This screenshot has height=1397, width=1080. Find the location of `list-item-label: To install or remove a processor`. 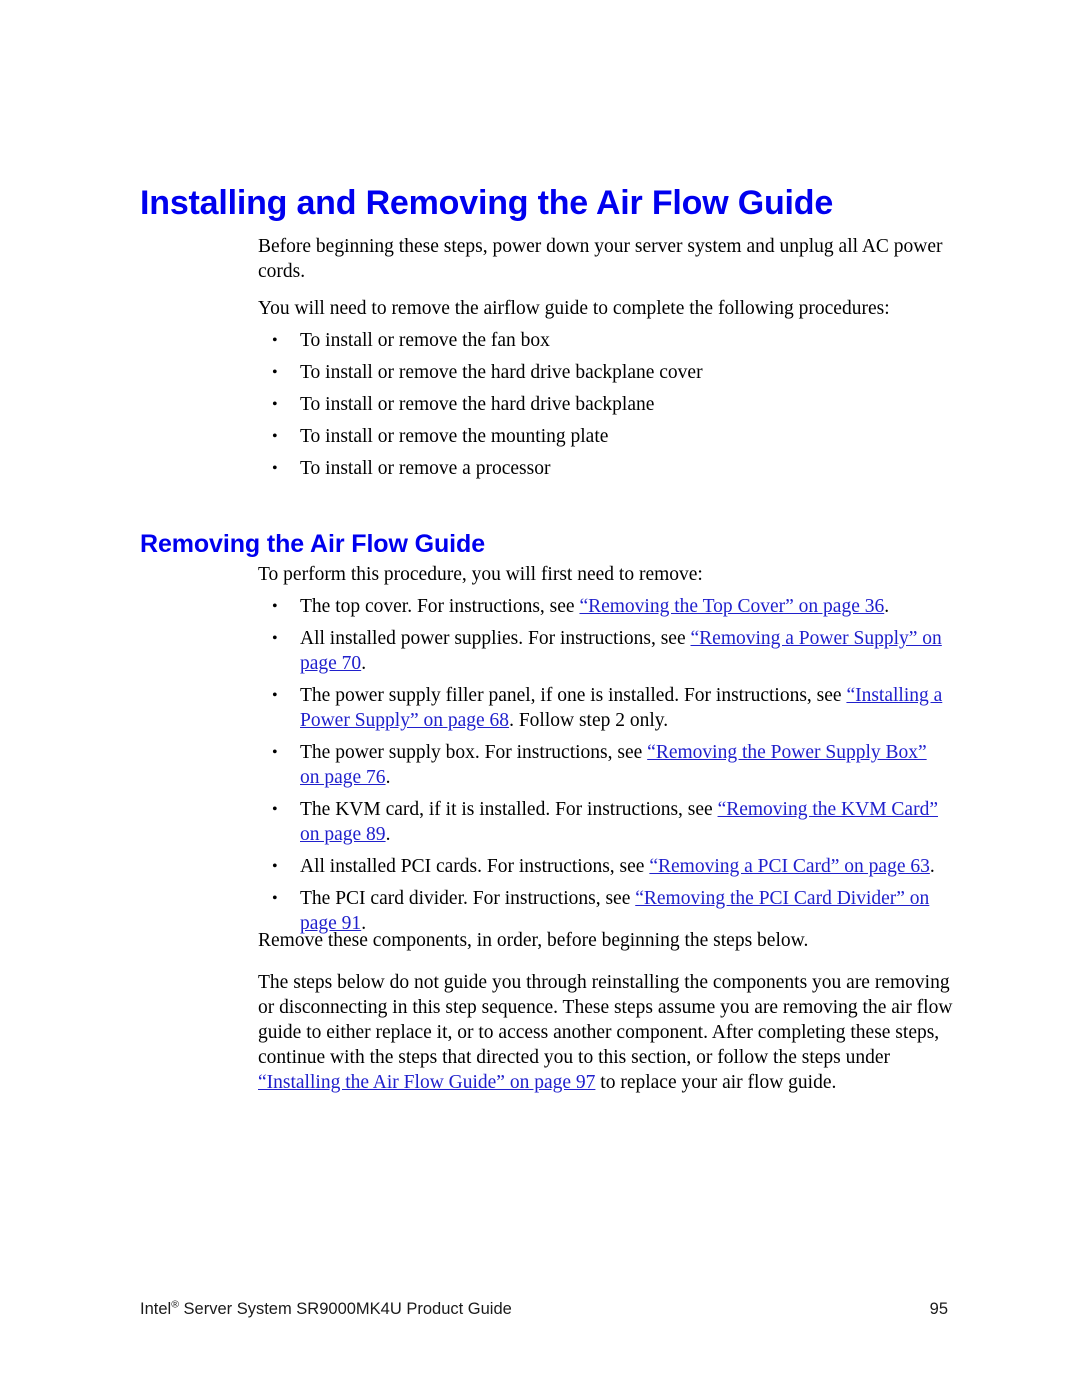

list-item-label: To install or remove a processor is located at coordinates (425, 468).